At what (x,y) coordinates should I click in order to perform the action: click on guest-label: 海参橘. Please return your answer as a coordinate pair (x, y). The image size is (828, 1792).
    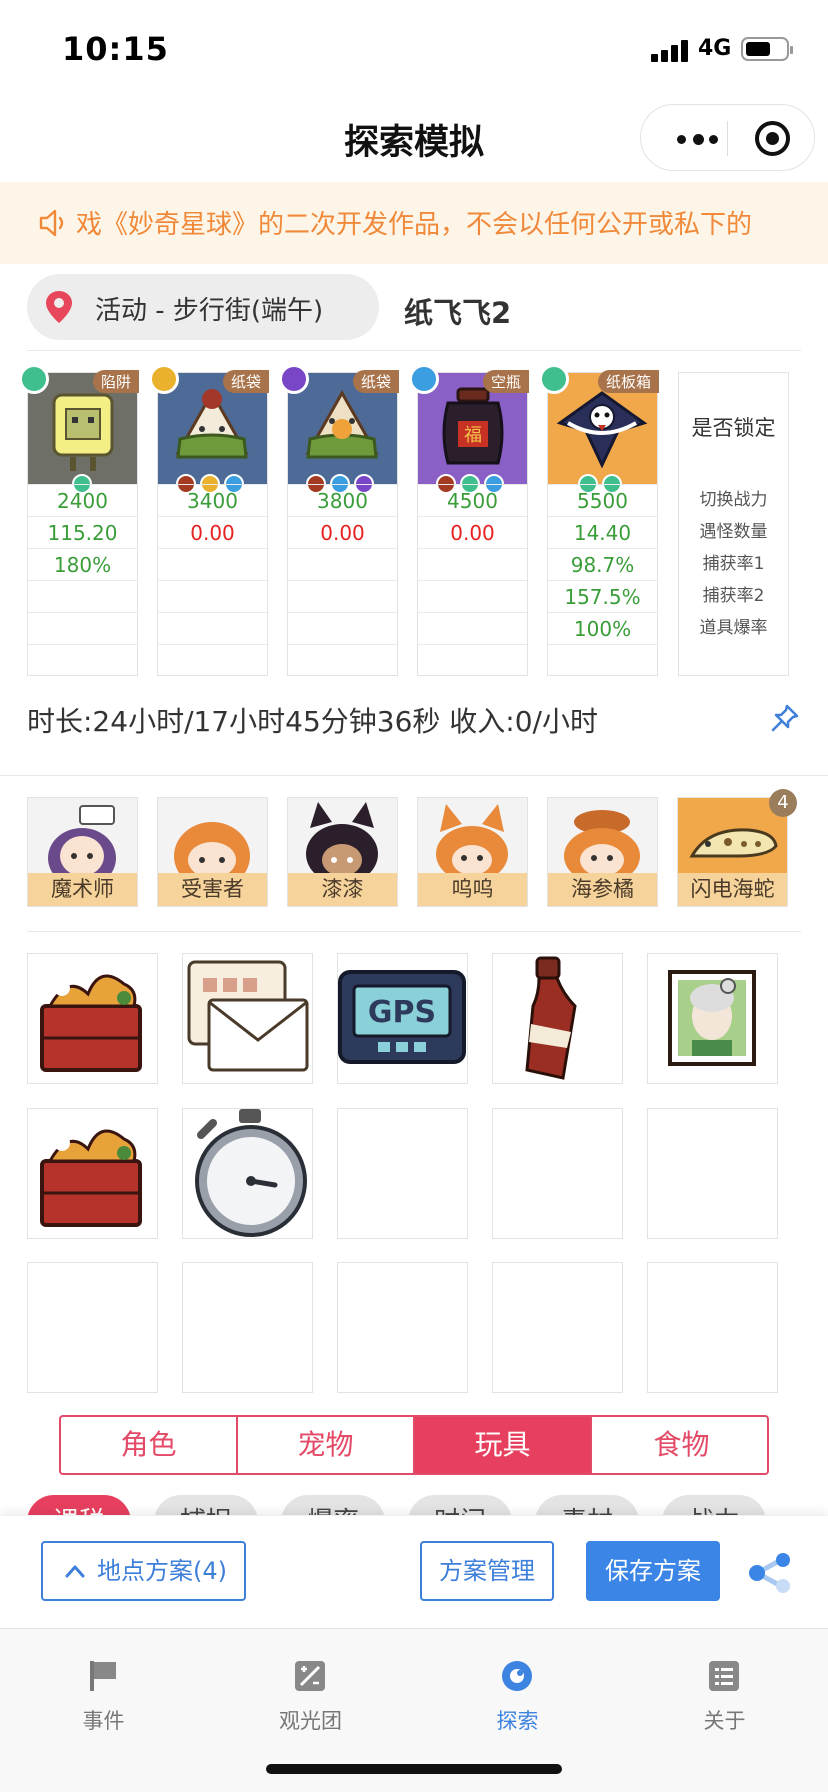
    Looking at the image, I should click on (602, 889).